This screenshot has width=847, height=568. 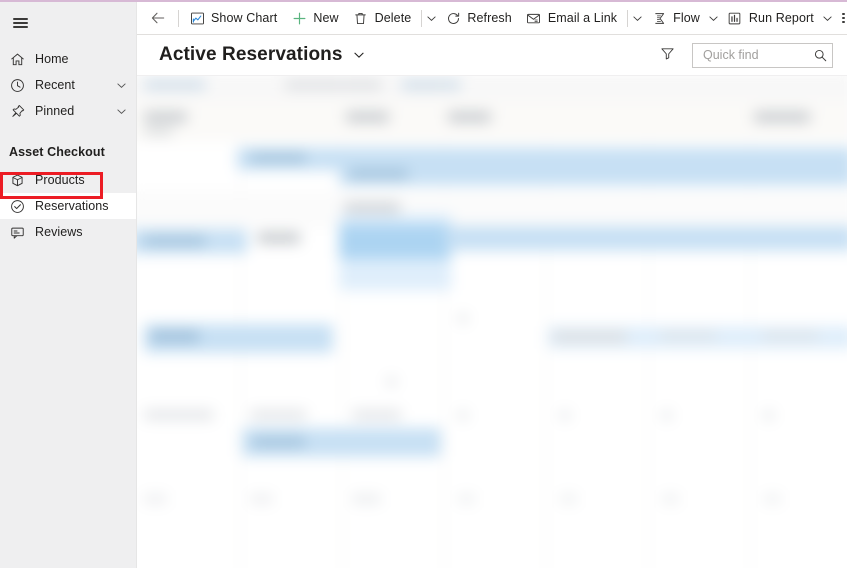 I want to click on sidebar-item-products: Products, so click(x=68, y=180).